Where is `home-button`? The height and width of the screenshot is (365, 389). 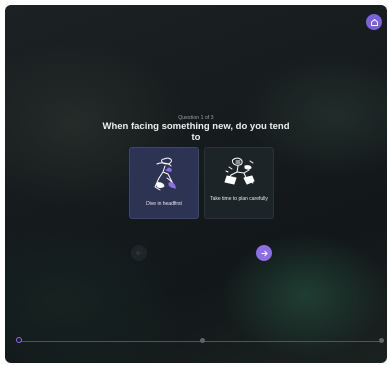
home-button is located at coordinates (374, 22).